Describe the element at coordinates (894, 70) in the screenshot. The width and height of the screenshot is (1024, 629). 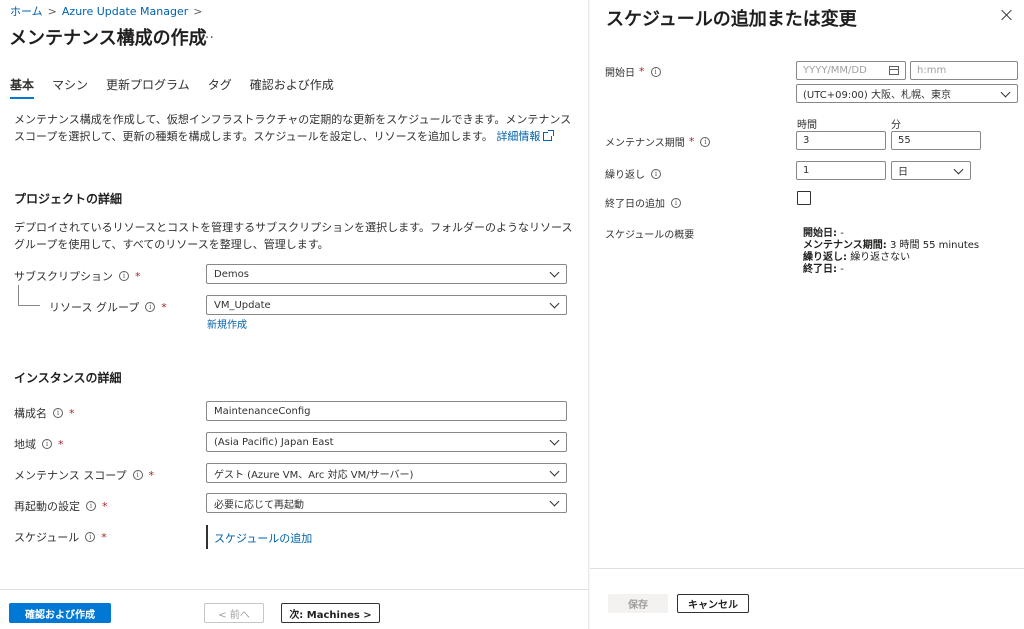
I see `calendar-icon` at that location.